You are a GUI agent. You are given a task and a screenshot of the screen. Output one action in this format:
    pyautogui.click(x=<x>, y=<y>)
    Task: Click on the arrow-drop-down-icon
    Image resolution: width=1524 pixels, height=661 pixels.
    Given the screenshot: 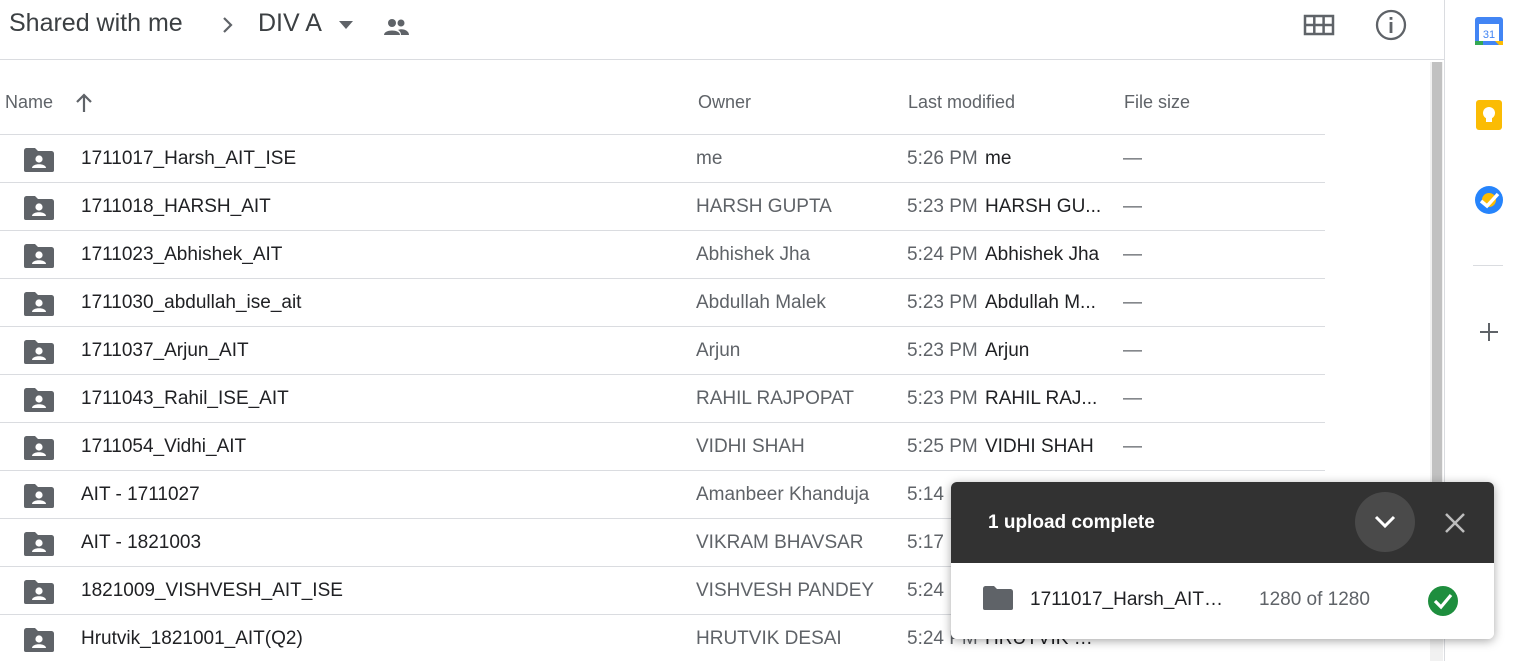 What is the action you would take?
    pyautogui.click(x=346, y=25)
    